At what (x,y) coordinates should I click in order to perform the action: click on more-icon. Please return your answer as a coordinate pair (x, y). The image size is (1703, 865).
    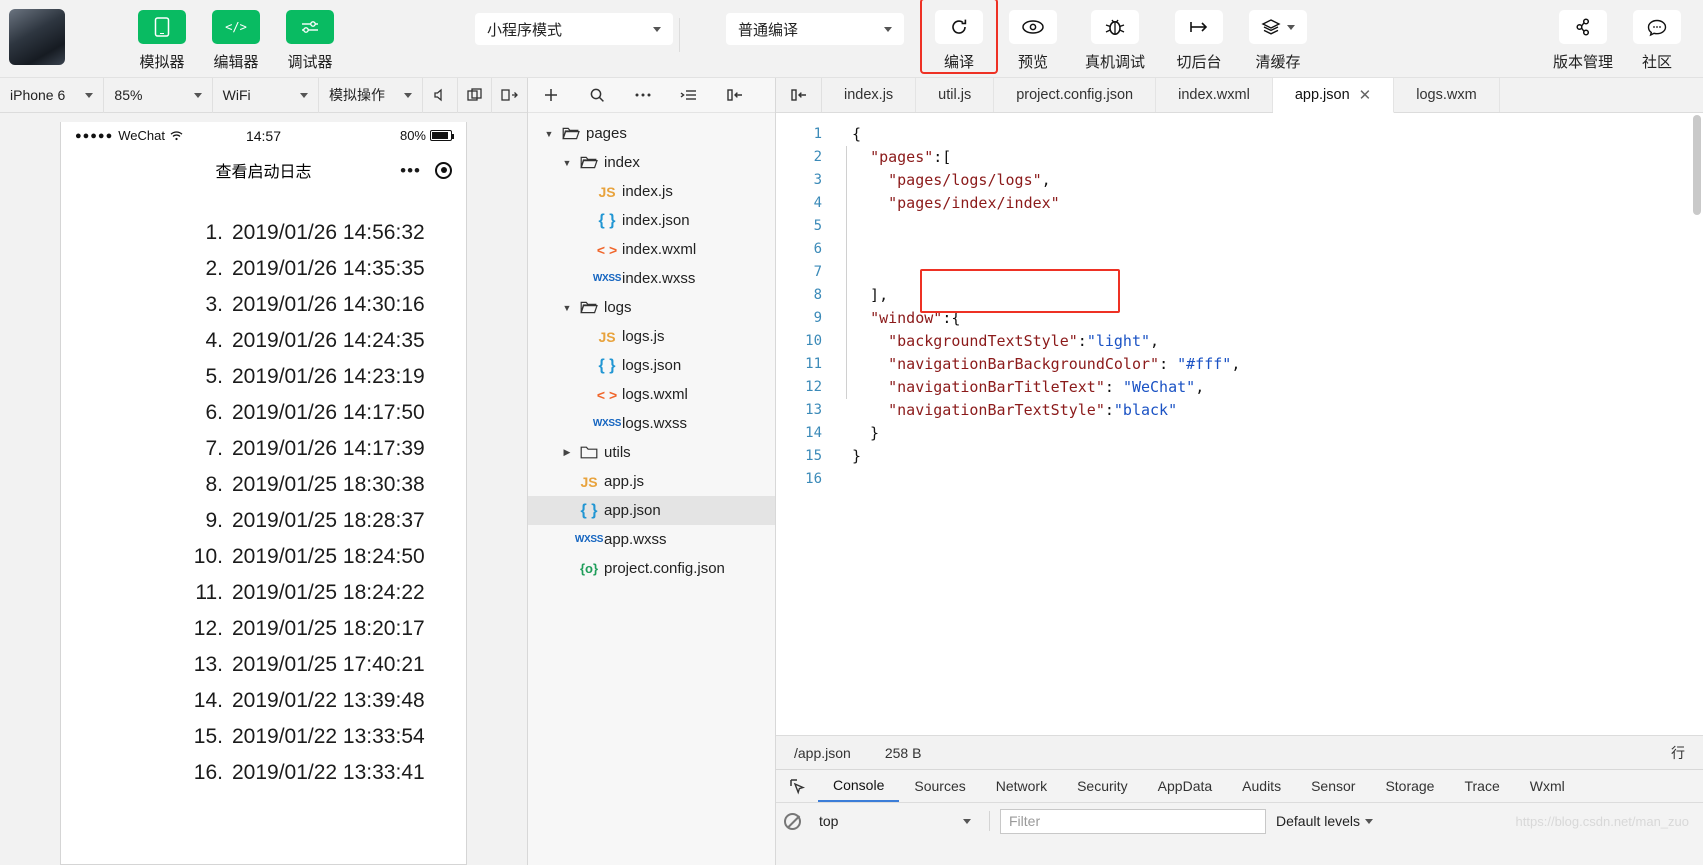
    Looking at the image, I should click on (643, 95).